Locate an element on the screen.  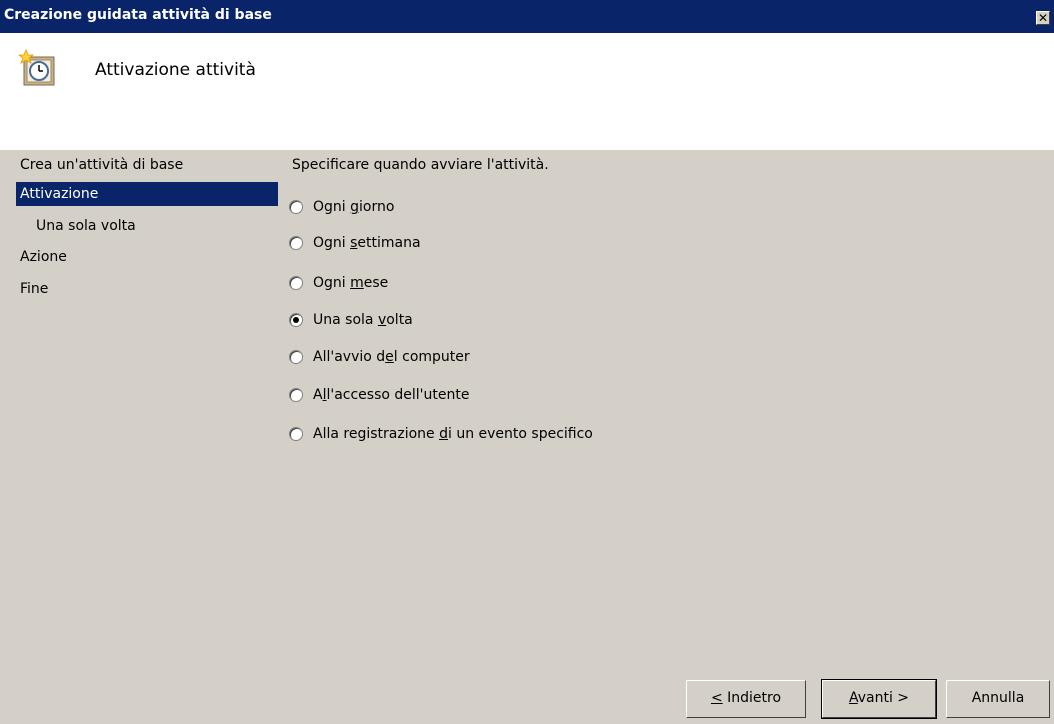
radio-label: Una sola volta is located at coordinates (363, 320).